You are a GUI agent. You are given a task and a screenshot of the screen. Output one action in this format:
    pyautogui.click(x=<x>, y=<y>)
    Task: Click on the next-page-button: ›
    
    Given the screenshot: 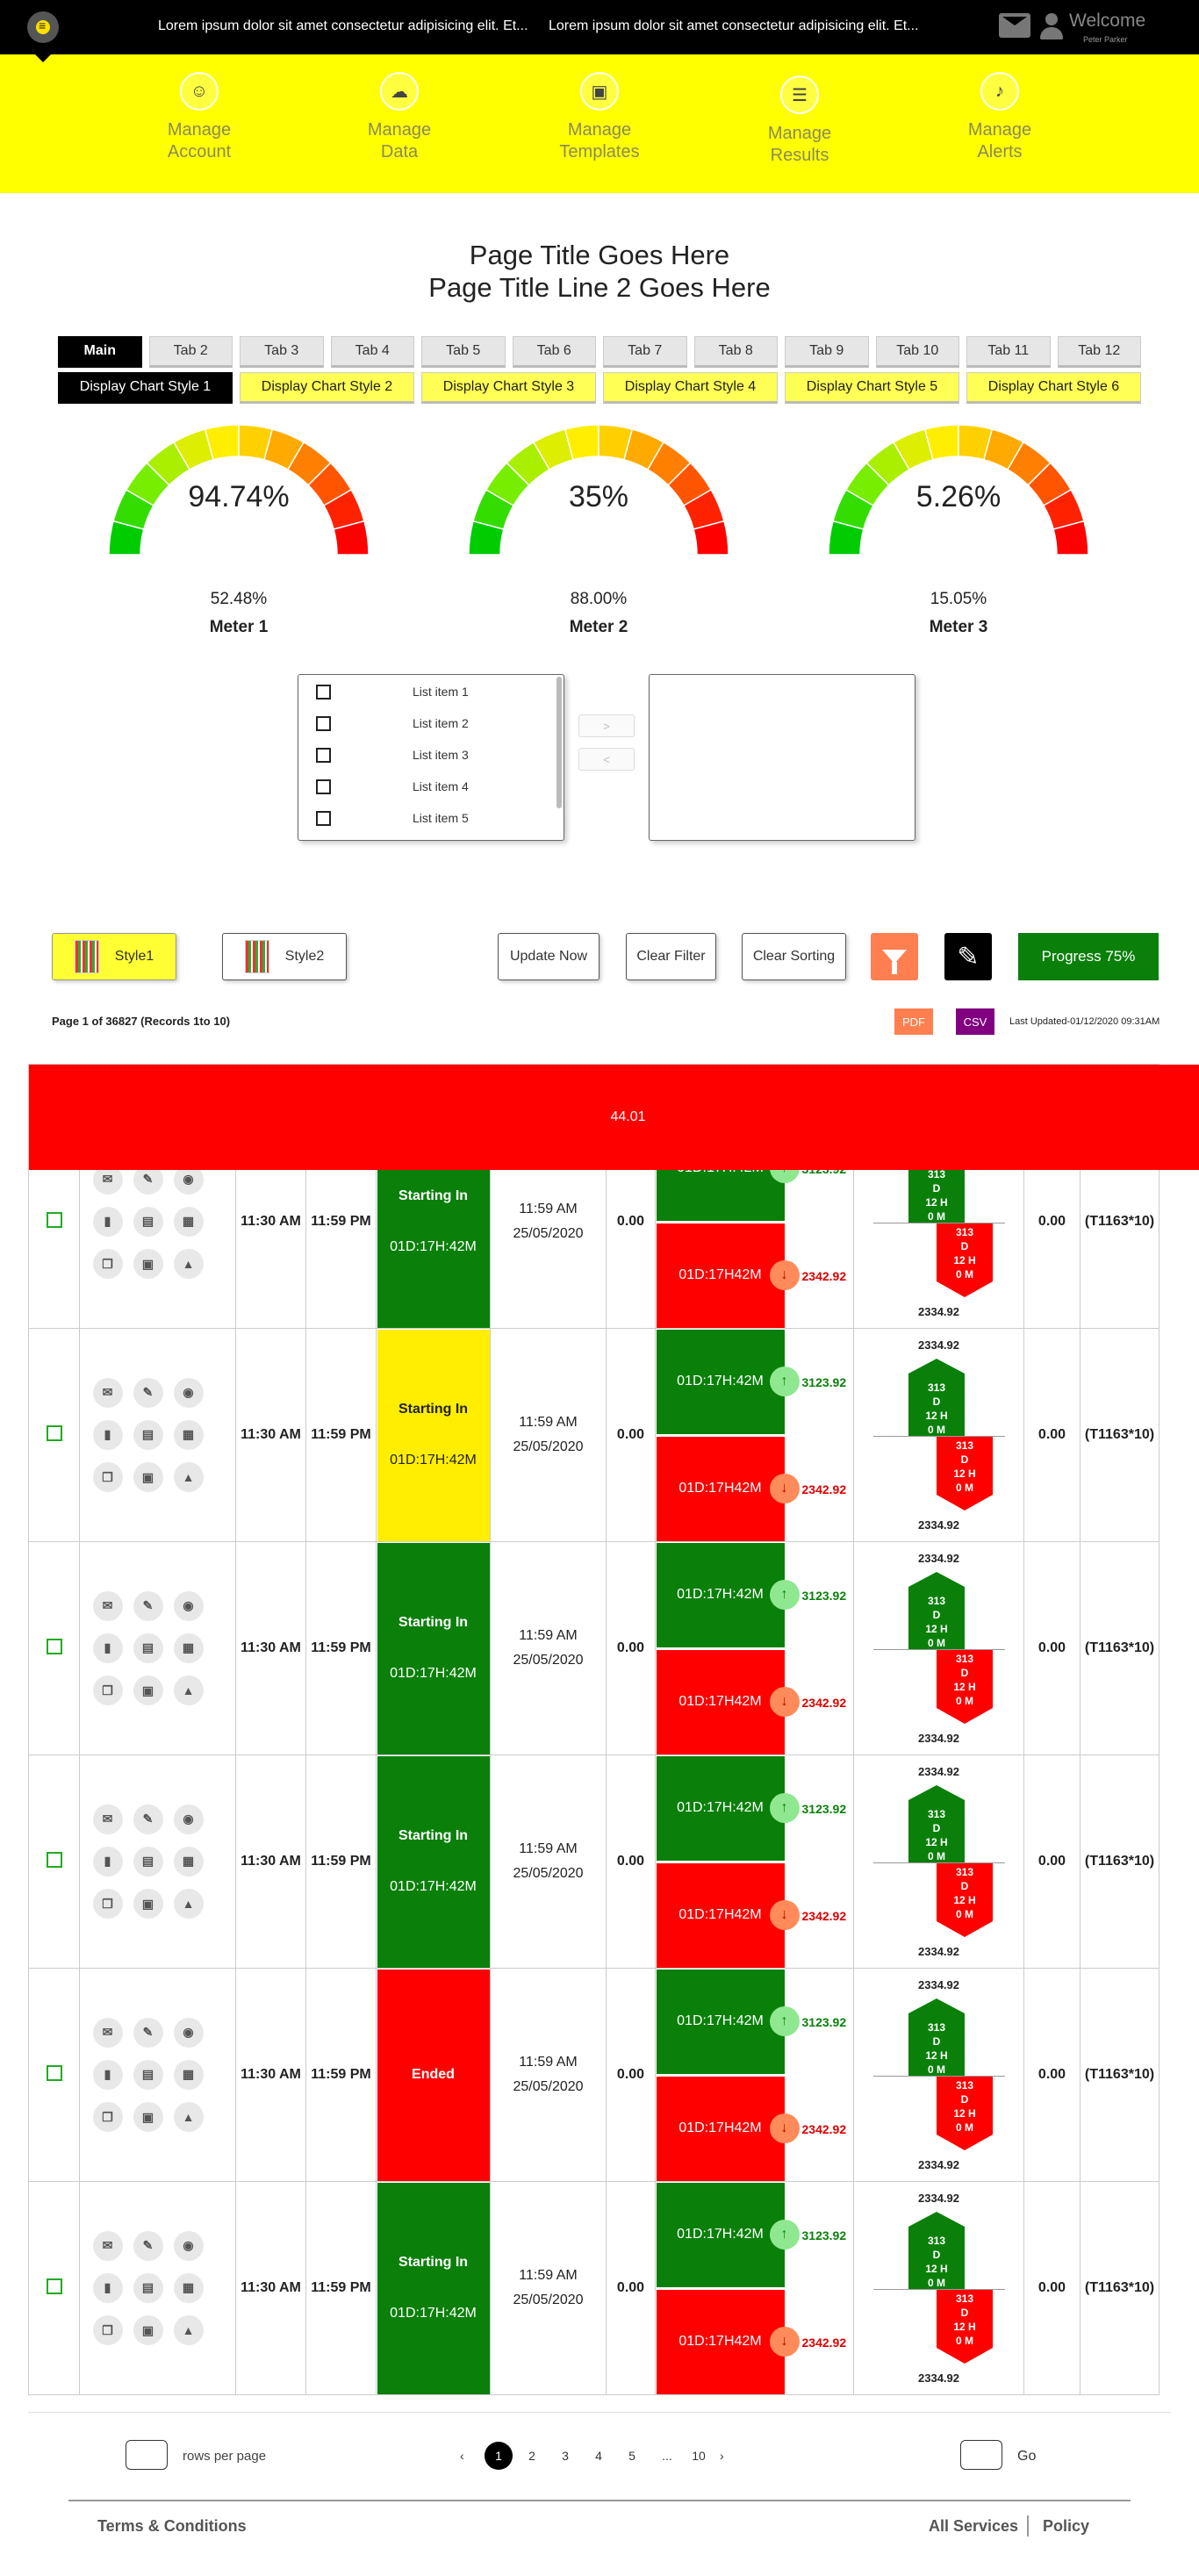 What is the action you would take?
    pyautogui.click(x=722, y=2456)
    